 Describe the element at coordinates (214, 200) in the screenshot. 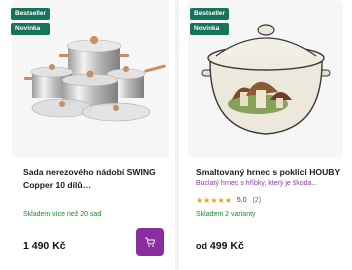

I see `star-rating-icon: ★★★★★` at that location.